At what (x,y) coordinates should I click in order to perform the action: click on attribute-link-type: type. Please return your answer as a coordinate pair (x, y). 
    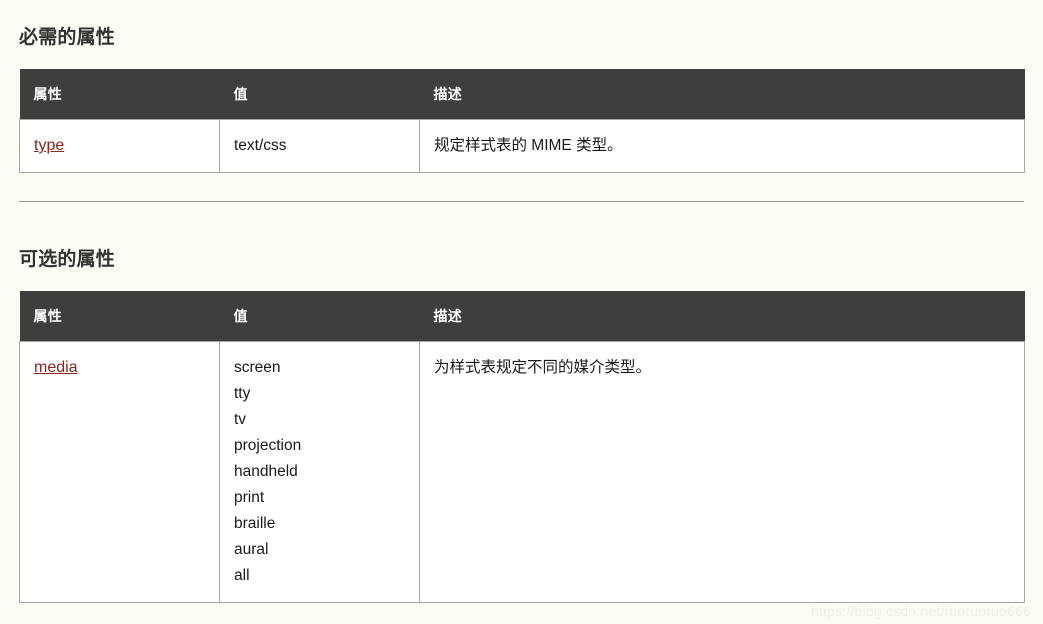
    Looking at the image, I should click on (49, 145).